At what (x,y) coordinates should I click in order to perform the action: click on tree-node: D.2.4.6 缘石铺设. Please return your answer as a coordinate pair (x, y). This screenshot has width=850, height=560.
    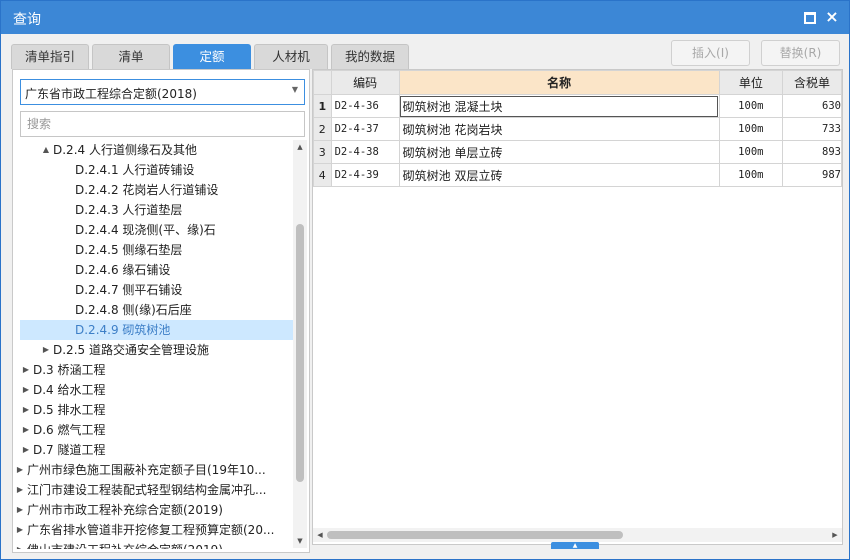
    Looking at the image, I should click on (156, 270).